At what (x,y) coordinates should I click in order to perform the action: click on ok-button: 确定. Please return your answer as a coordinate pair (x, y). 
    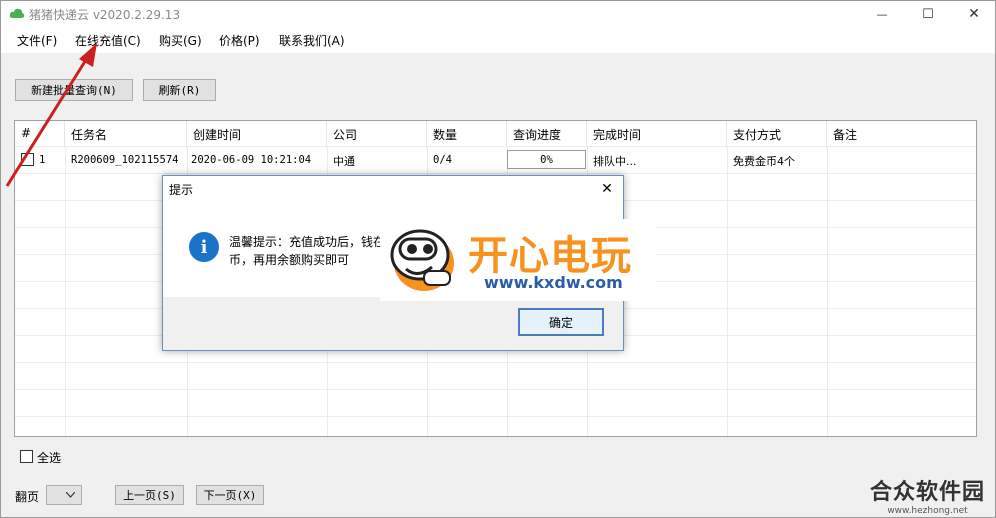
    Looking at the image, I should click on (561, 322).